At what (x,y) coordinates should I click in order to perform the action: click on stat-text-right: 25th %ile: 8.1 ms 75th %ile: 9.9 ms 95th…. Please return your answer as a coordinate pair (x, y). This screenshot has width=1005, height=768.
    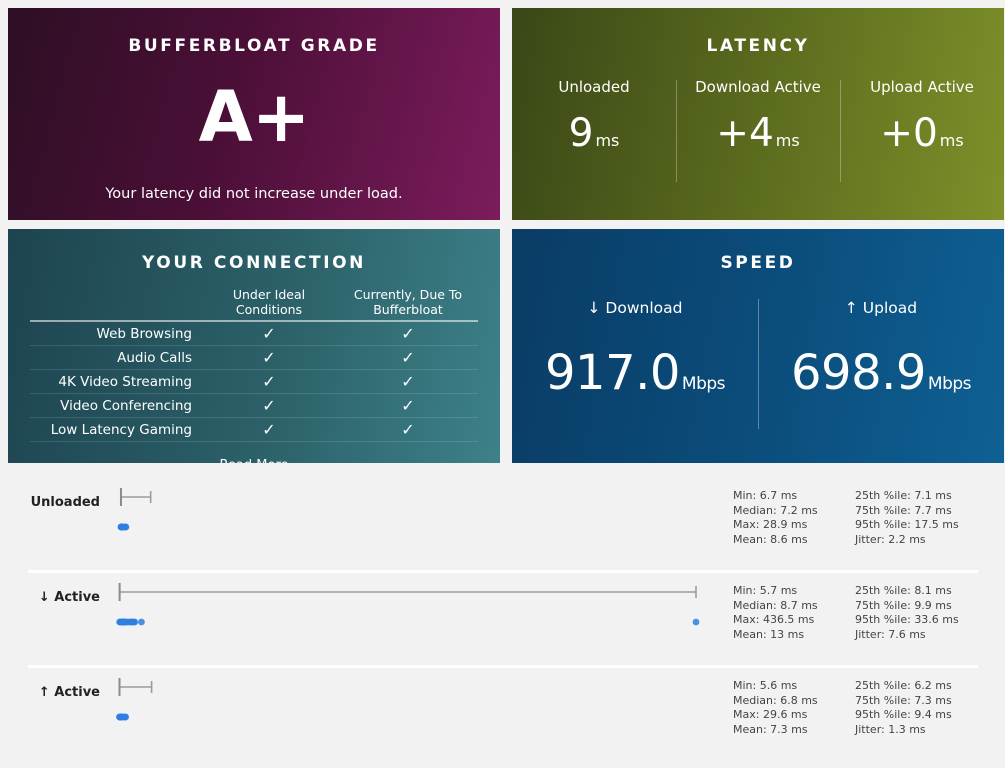
    Looking at the image, I should click on (907, 613).